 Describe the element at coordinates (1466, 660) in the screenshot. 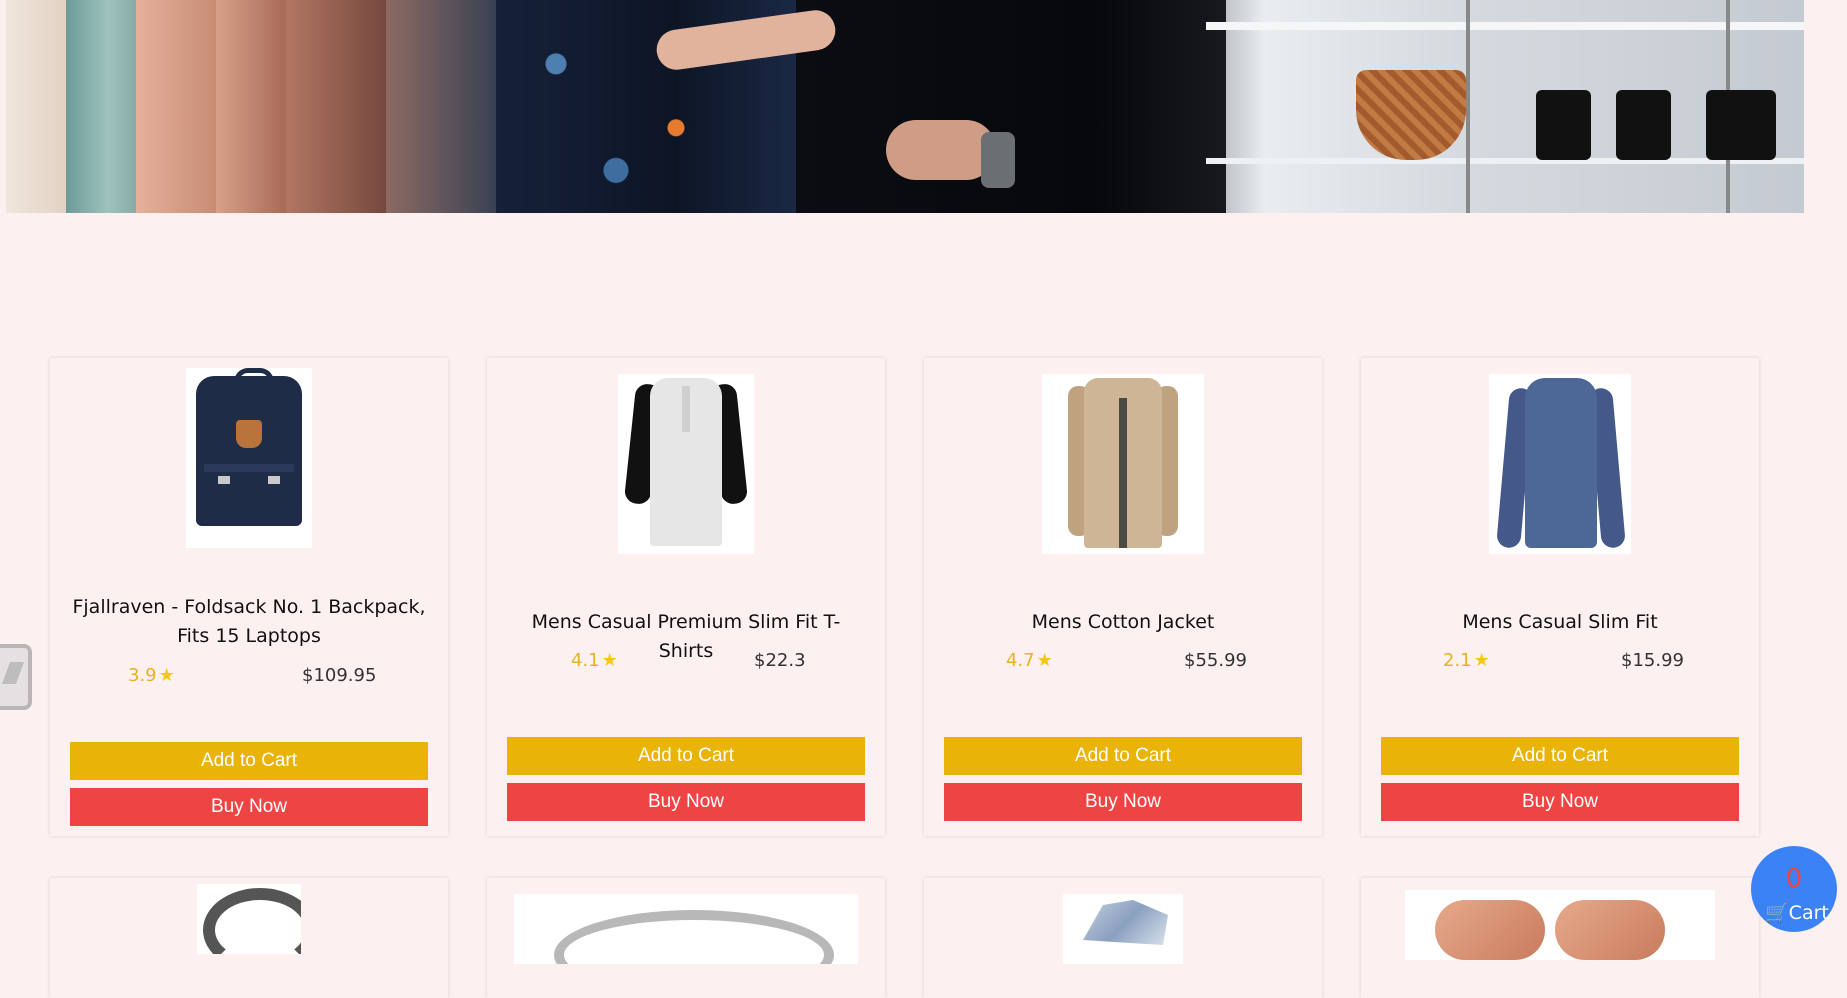

I see `product-rating: 2.1 ★` at that location.